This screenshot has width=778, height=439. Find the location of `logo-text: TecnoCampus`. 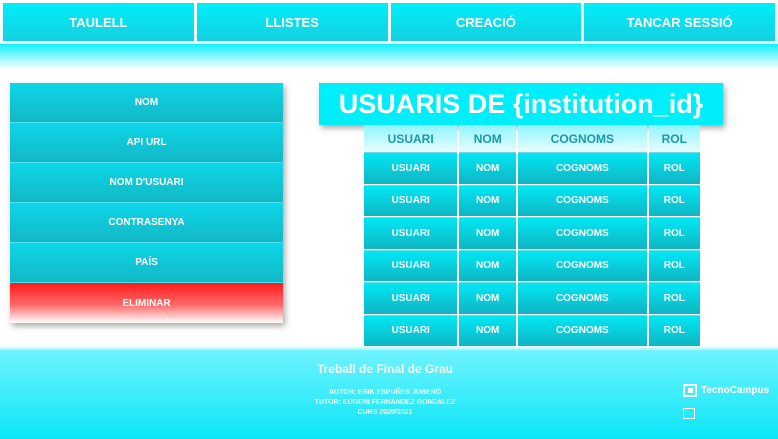

logo-text: TecnoCampus is located at coordinates (735, 390).